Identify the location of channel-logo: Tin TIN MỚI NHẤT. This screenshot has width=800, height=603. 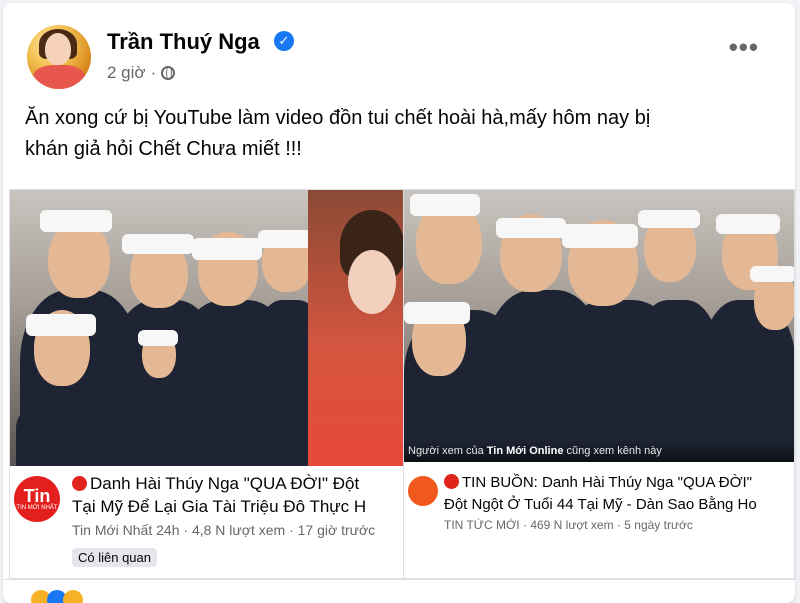
(37, 499).